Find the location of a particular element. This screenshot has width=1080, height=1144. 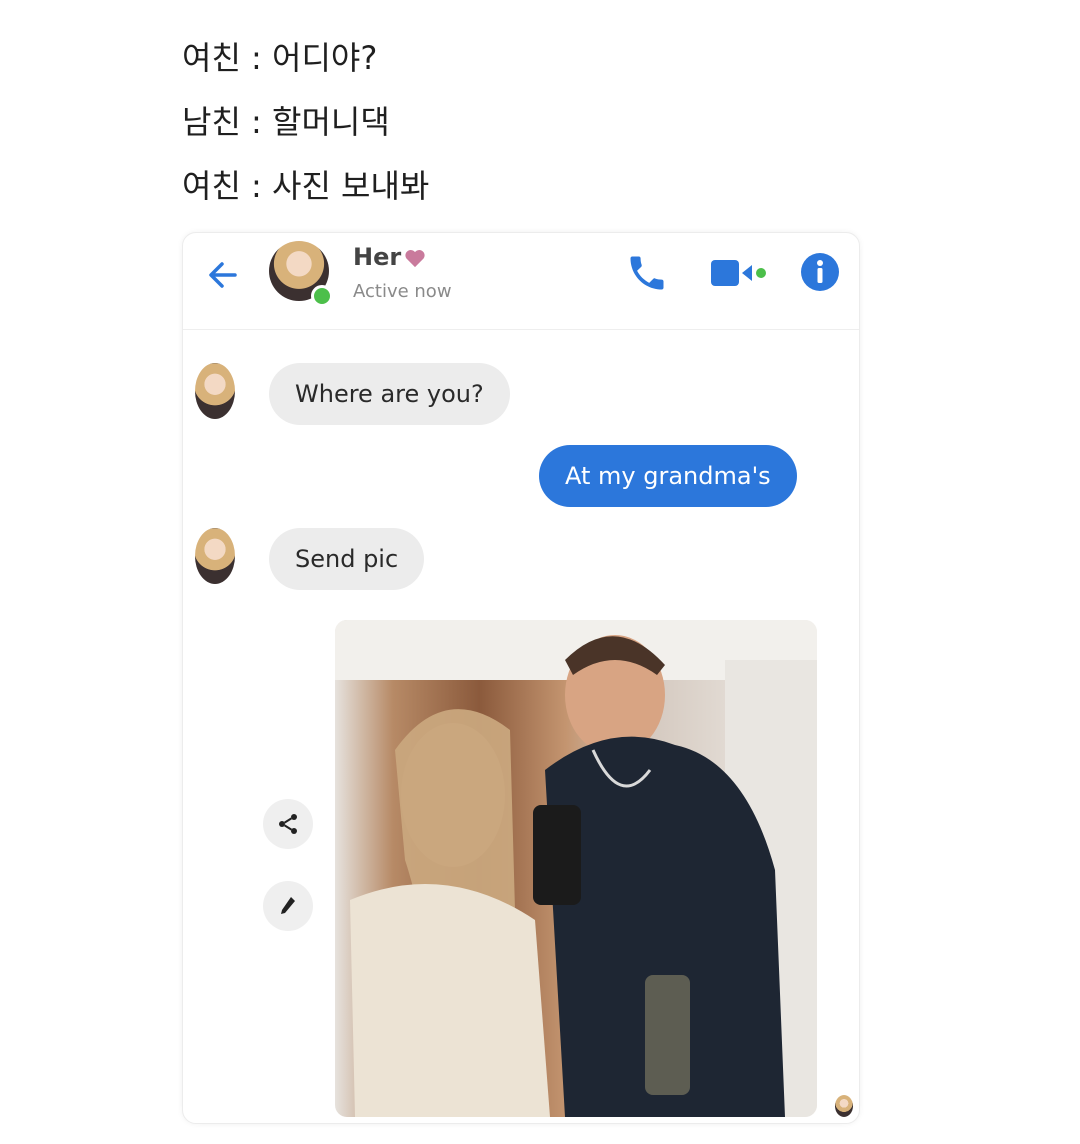

share-button is located at coordinates (288, 824).